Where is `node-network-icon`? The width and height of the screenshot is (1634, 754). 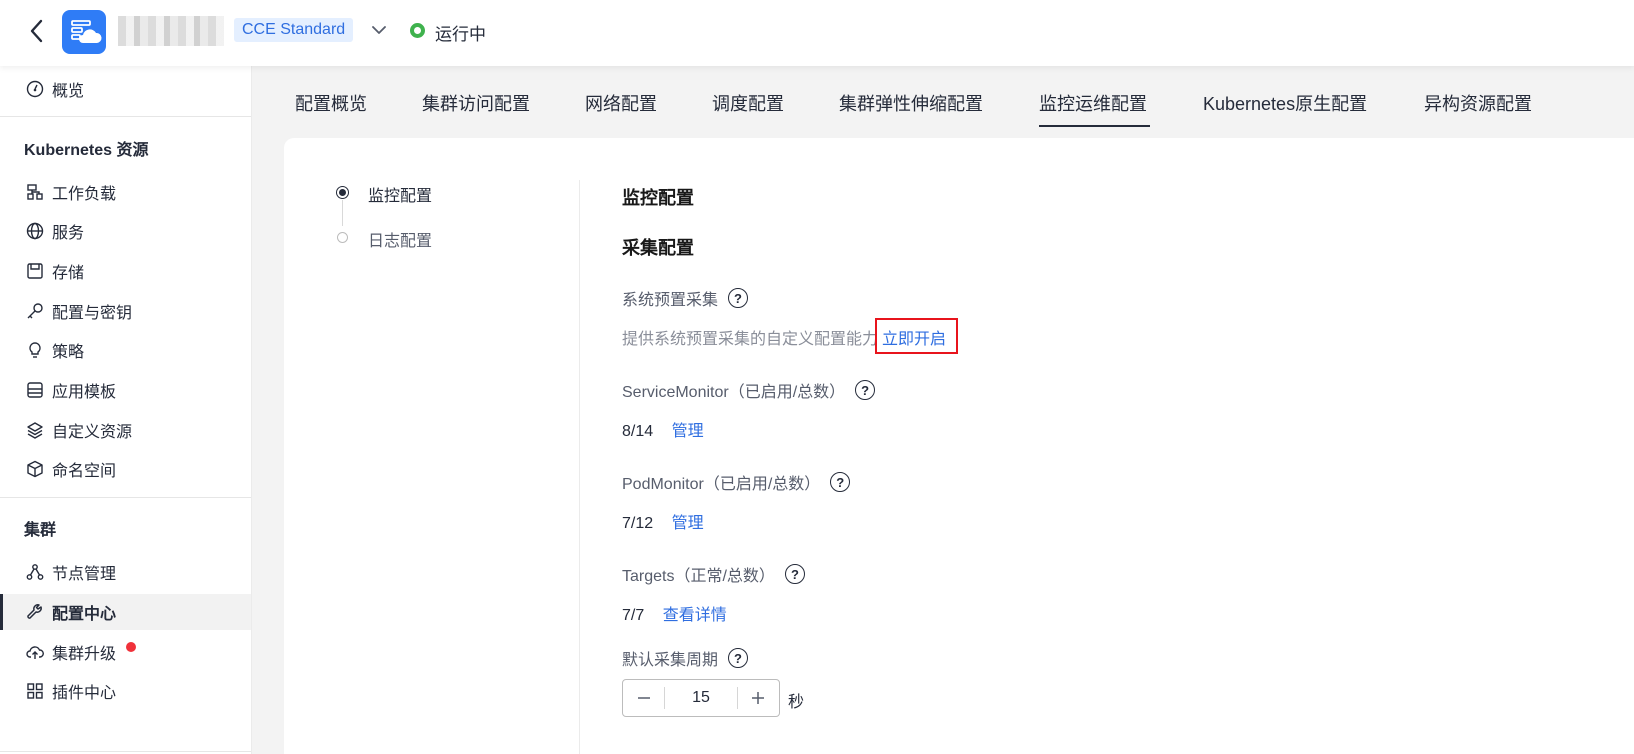 node-network-icon is located at coordinates (35, 572).